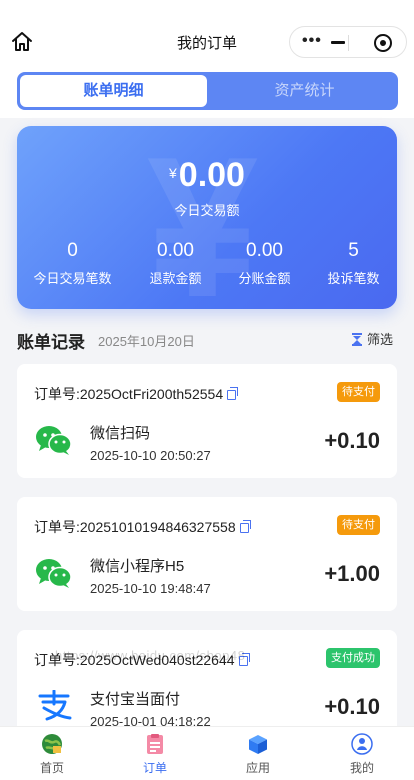  What do you see at coordinates (72, 278) in the screenshot?
I see `stat-label: 今日交易笔数` at bounding box center [72, 278].